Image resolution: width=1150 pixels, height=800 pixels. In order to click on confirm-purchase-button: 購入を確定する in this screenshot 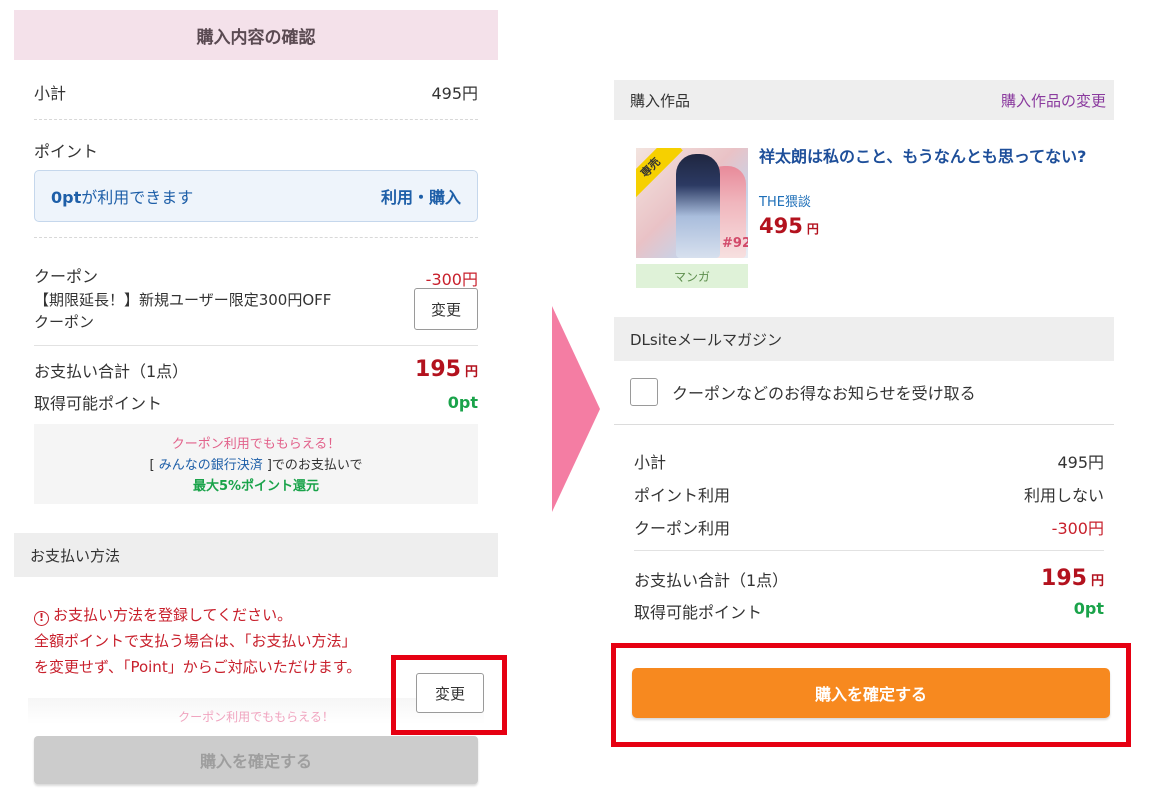, I will do `click(871, 693)`.